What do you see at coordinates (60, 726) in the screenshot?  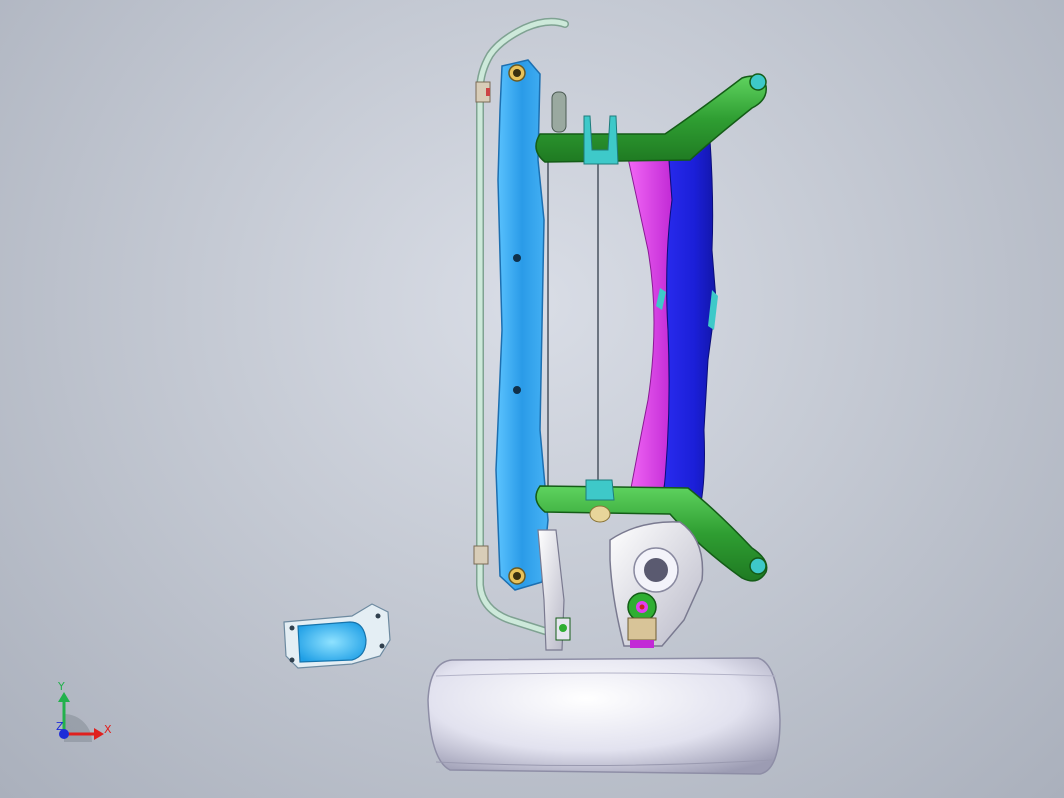 I see `z-axis-label: Z` at bounding box center [60, 726].